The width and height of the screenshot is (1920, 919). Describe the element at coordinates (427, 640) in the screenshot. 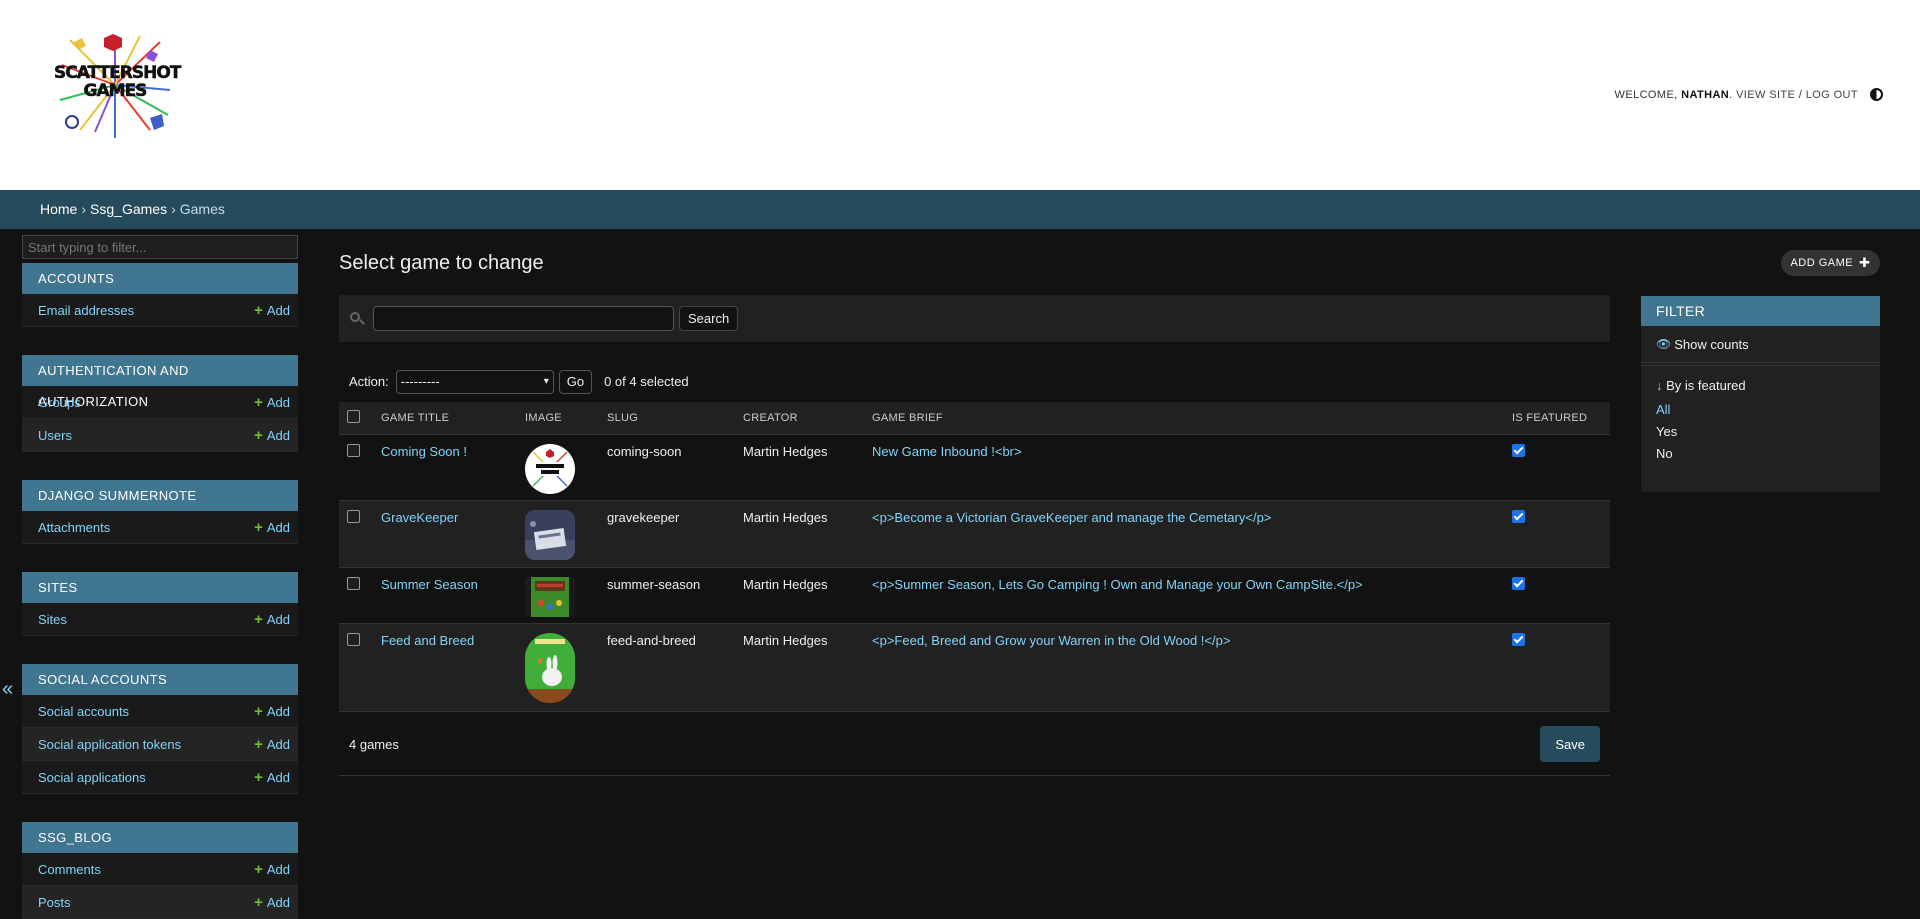

I see `game-title-link: Feed and Breed` at that location.